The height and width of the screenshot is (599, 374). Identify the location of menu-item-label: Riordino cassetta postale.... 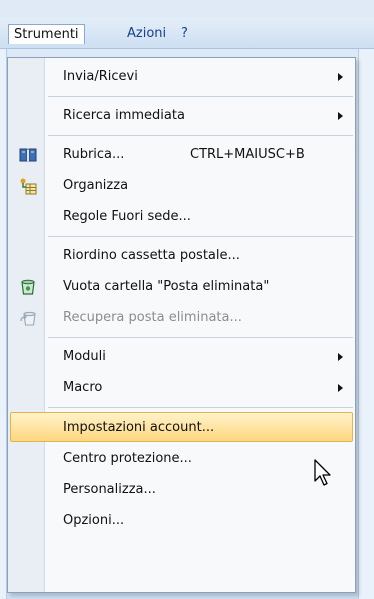
(151, 255).